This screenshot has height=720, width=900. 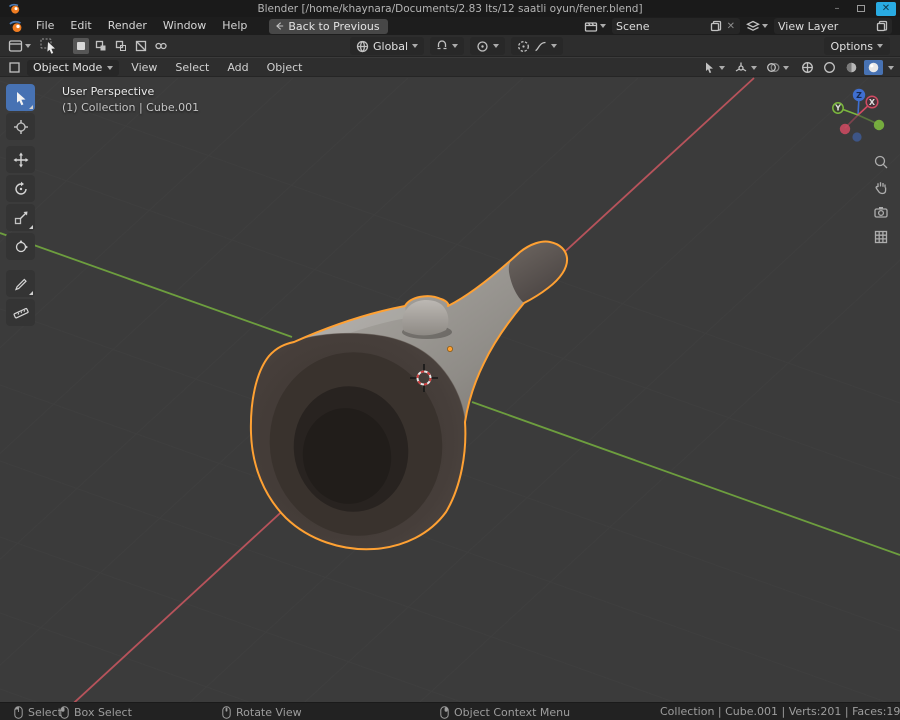 I want to click on select-mode-invert-button, so click(x=141, y=46).